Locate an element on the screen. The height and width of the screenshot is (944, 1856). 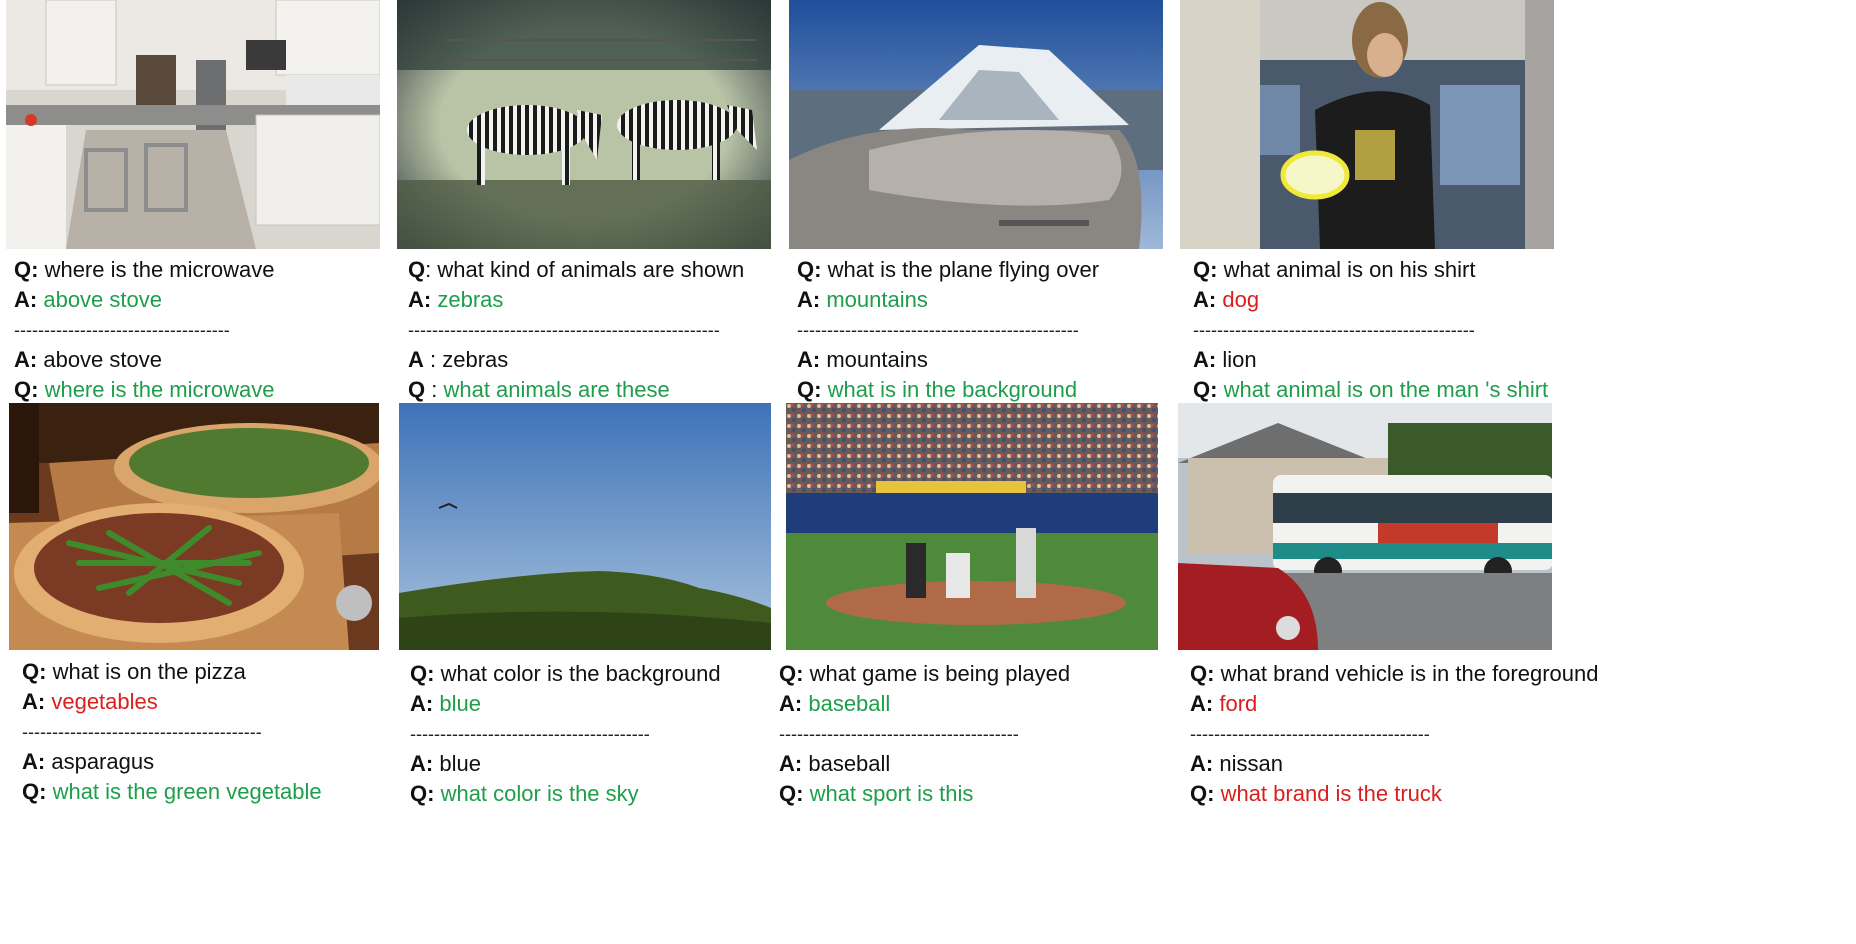
generated-question: what brand is the truck is located at coordinates (1331, 793).